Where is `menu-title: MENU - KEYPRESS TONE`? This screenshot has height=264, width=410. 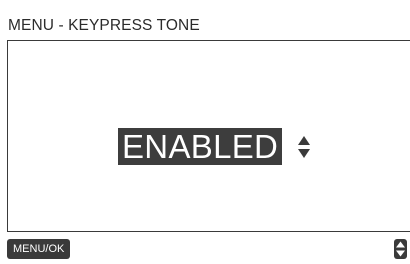
menu-title: MENU - KEYPRESS TONE is located at coordinates (104, 25).